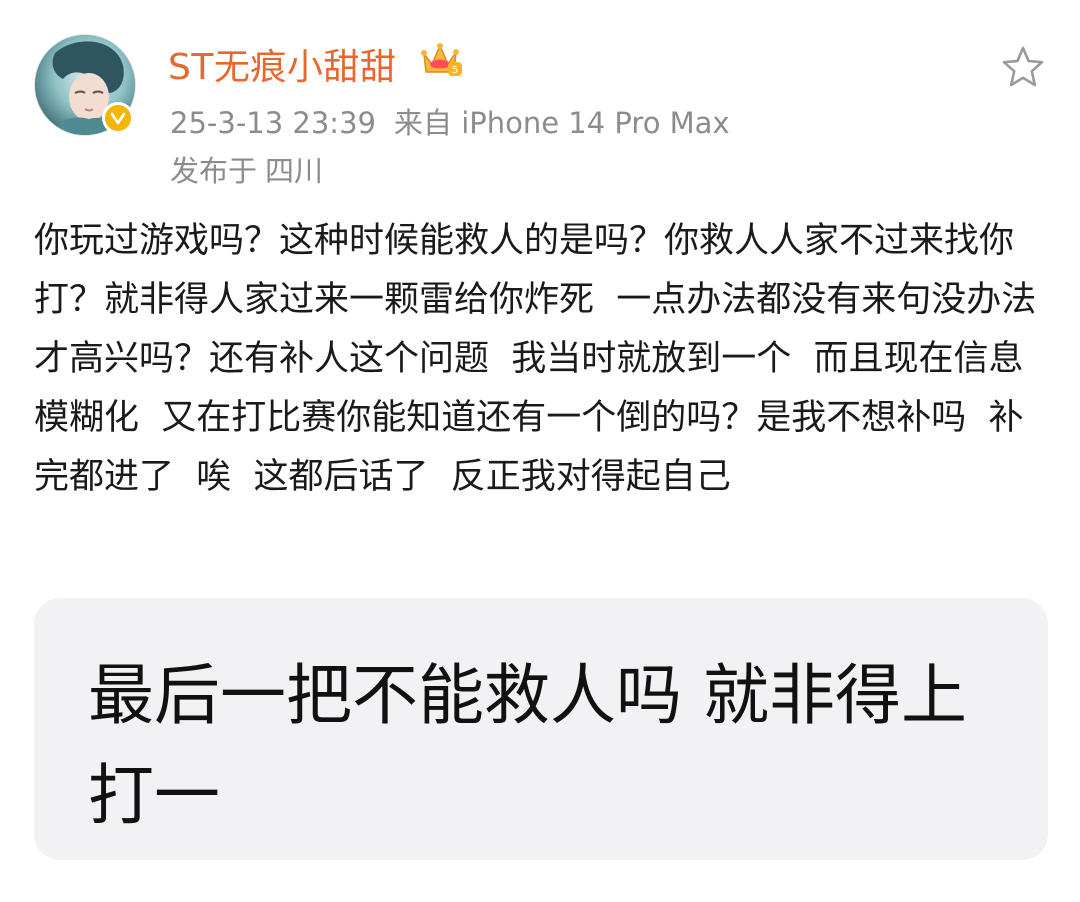 The image size is (1080, 902). Describe the element at coordinates (214, 171) in the screenshot. I see `location-prefix: 发布于` at that location.